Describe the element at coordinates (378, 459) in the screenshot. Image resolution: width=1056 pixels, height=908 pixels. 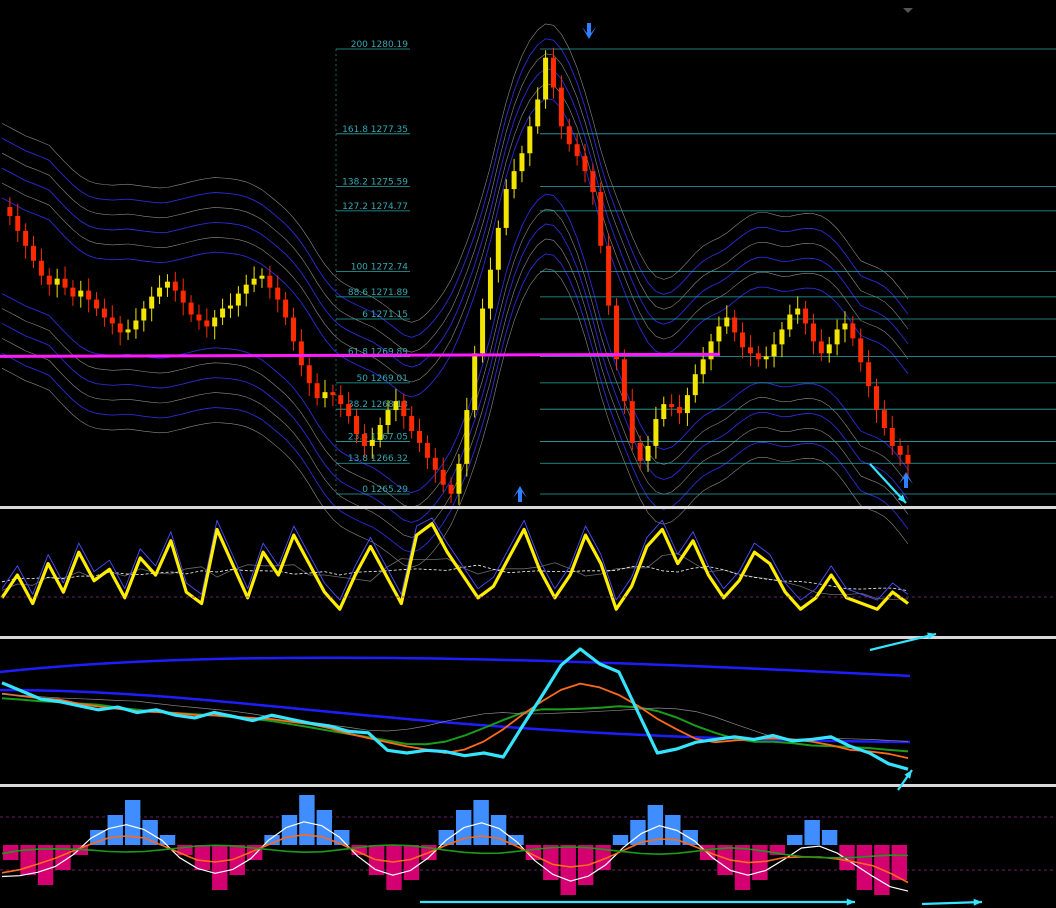
I see `fib-level-label: 13.8 1266.32` at that location.